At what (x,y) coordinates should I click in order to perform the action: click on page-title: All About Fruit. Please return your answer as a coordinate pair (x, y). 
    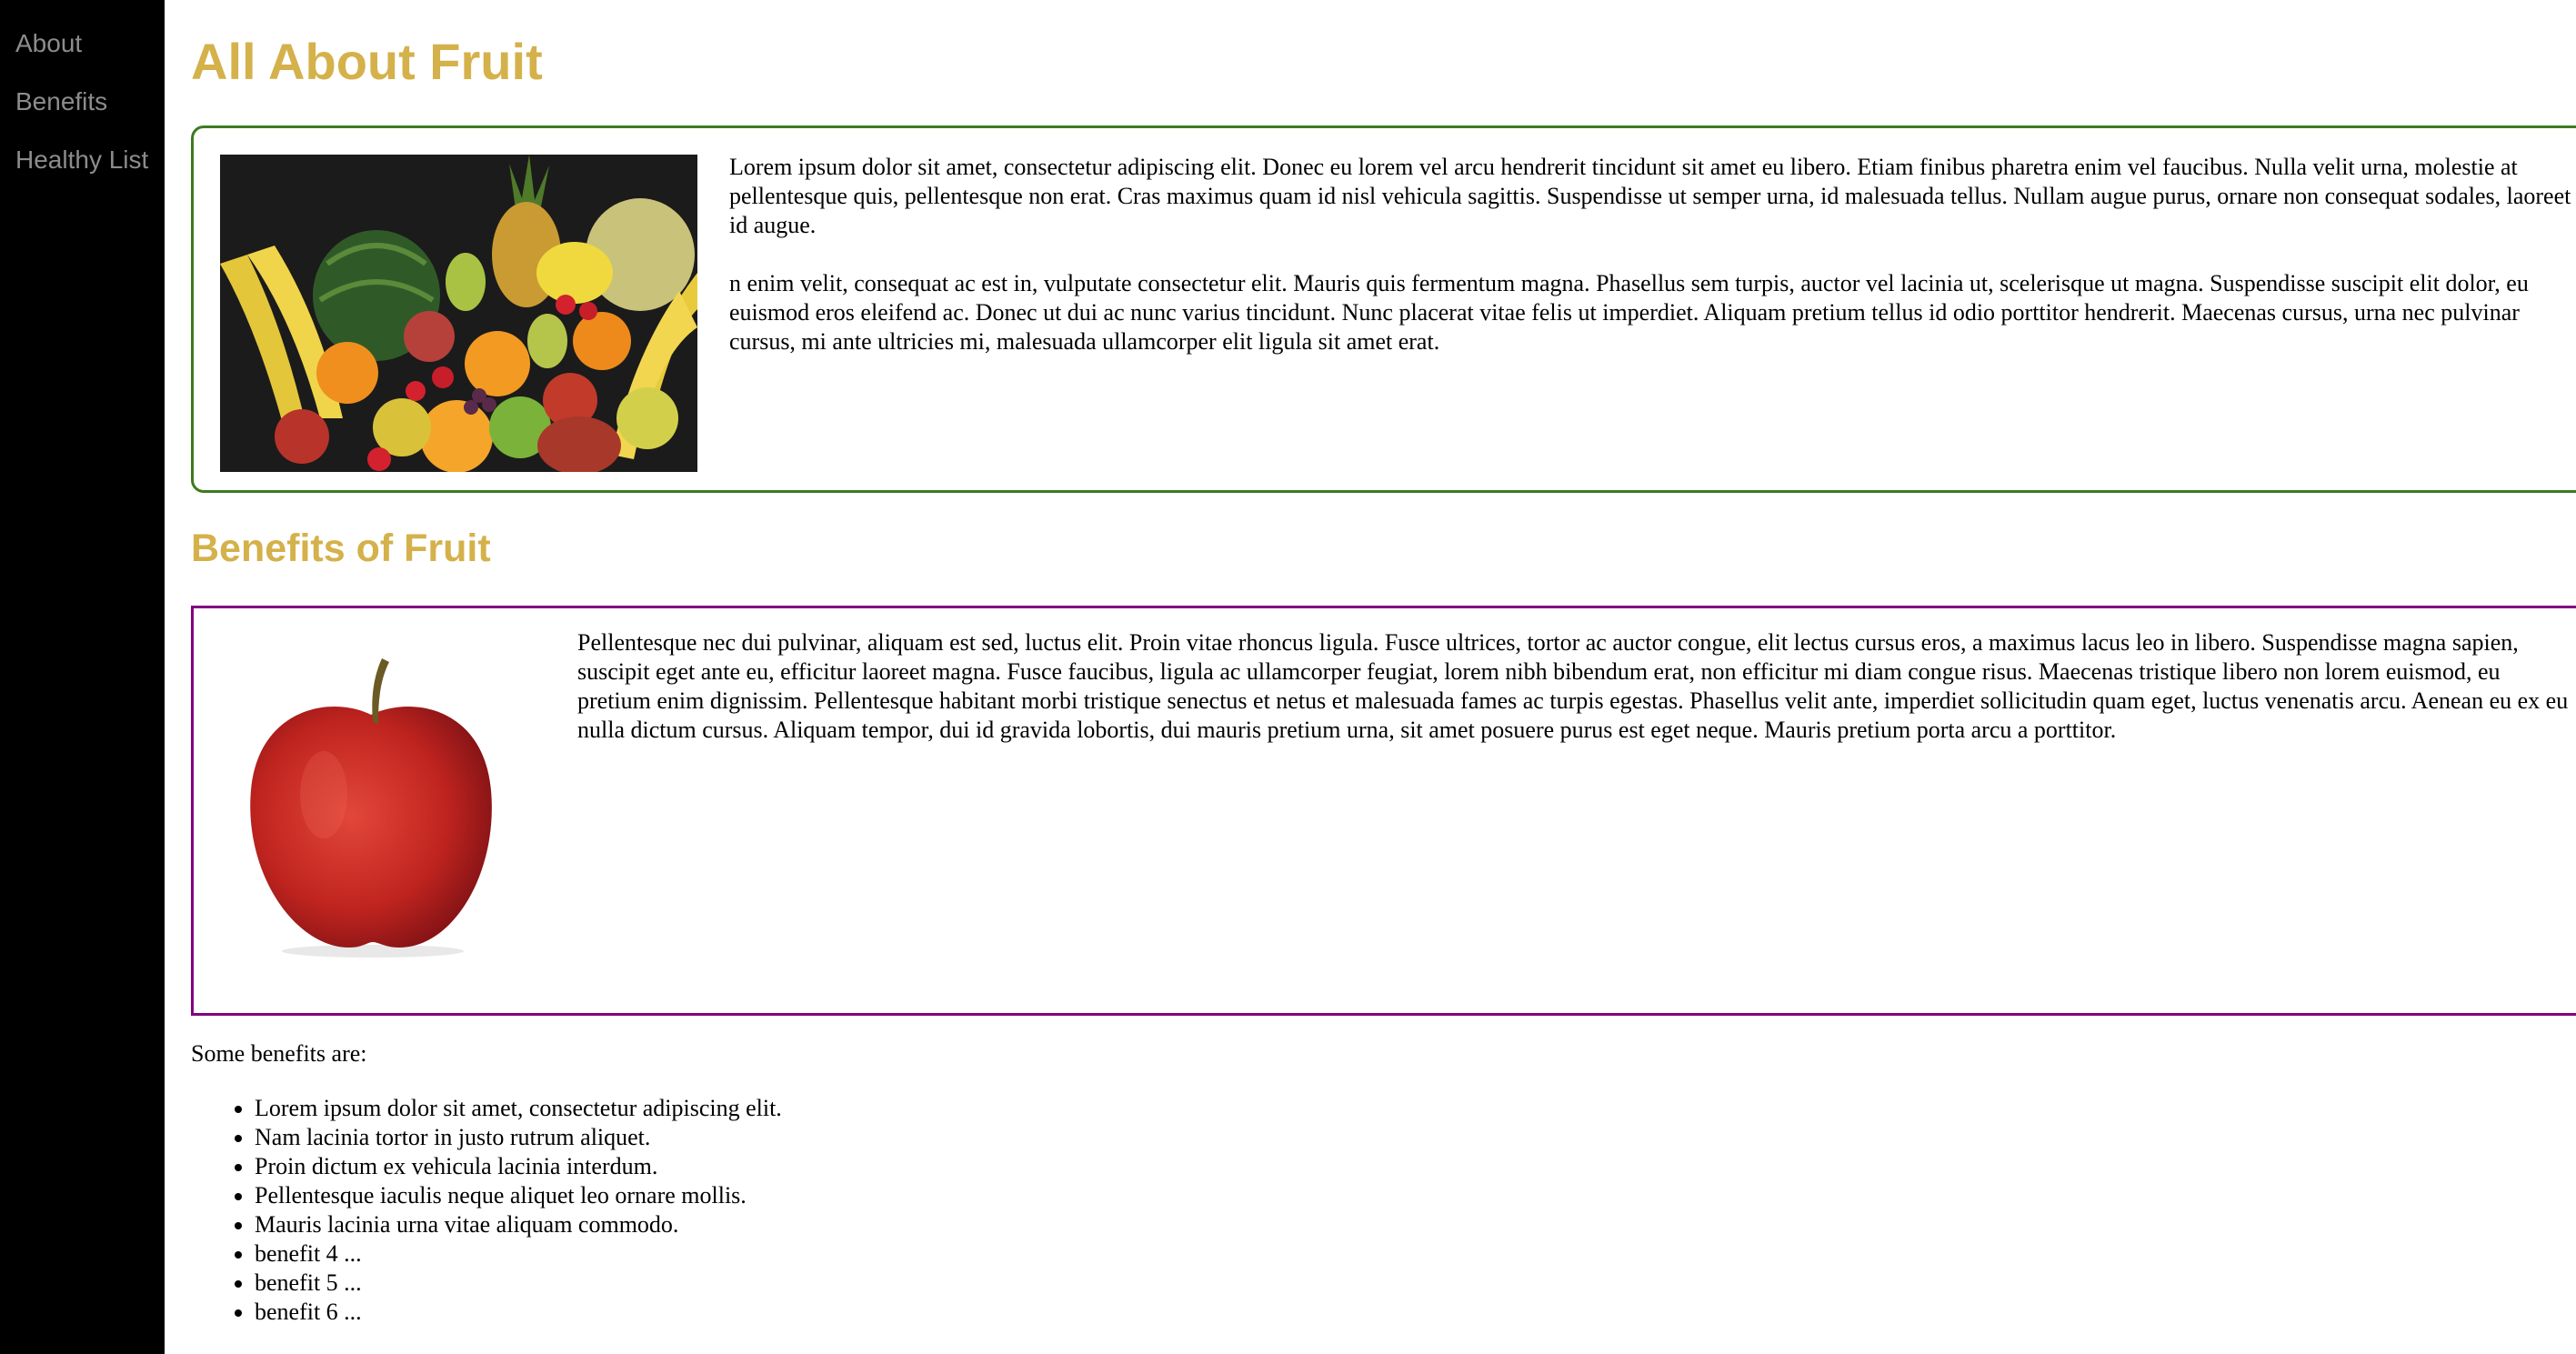
    Looking at the image, I should click on (367, 62).